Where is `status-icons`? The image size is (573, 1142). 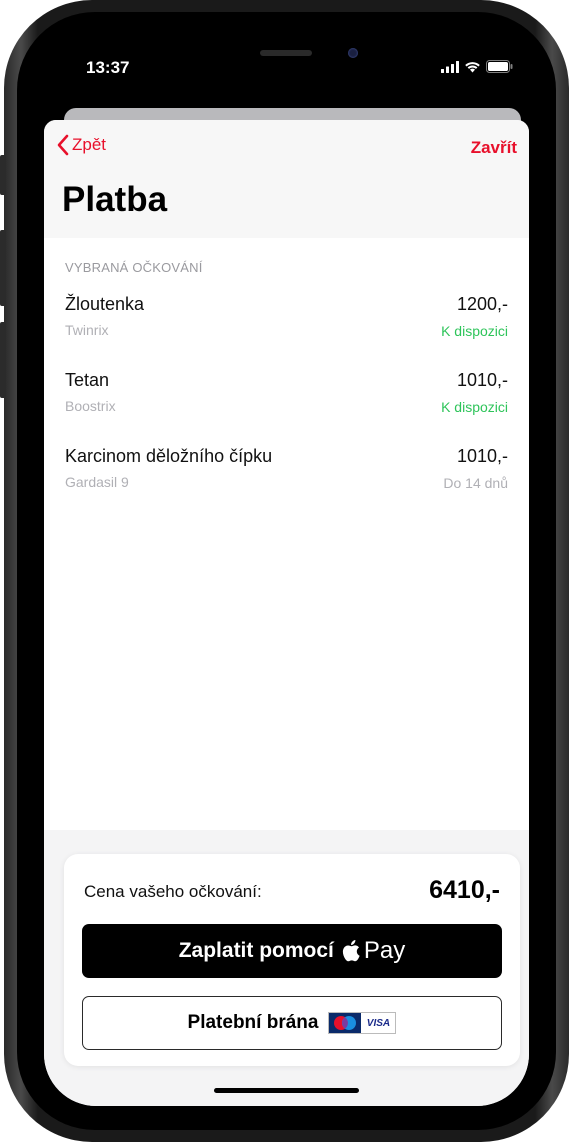
status-icons is located at coordinates (477, 66).